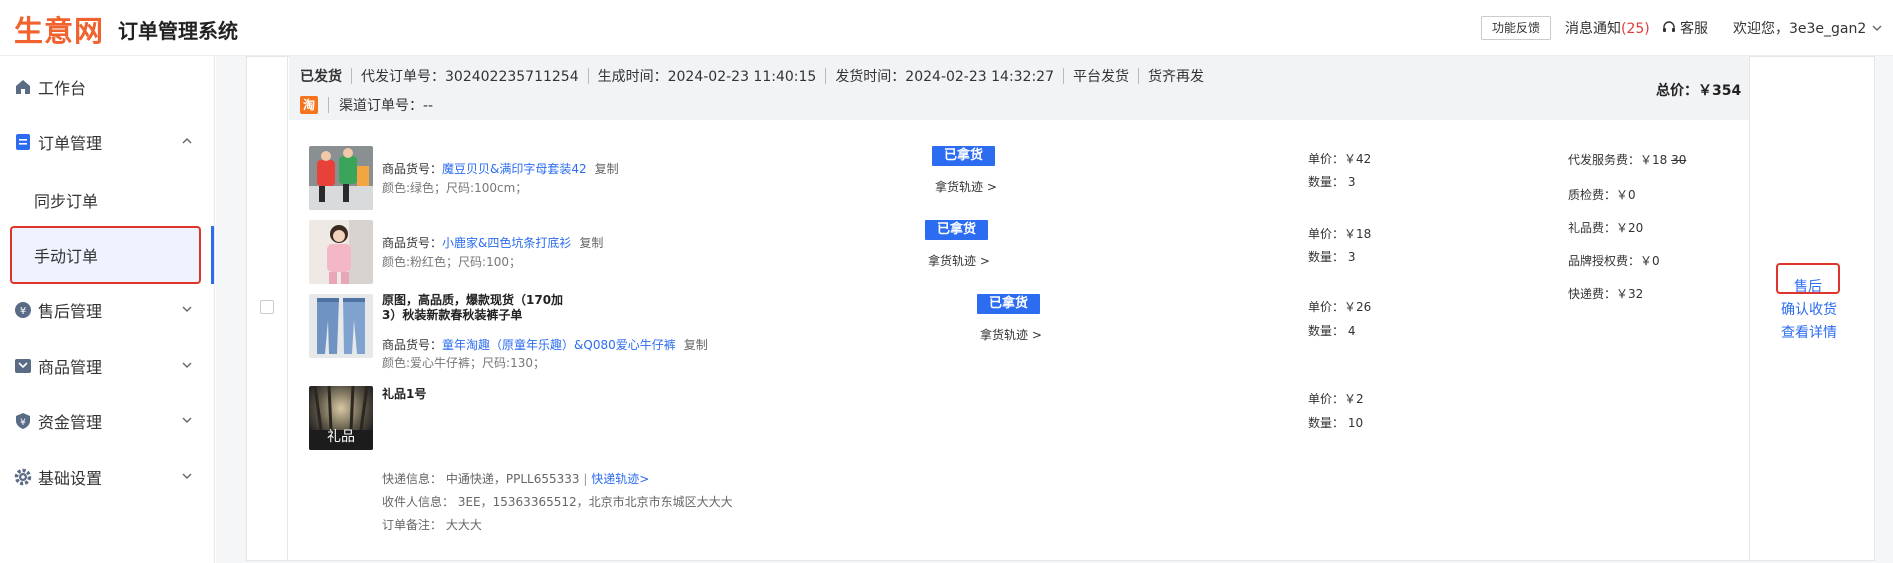 The width and height of the screenshot is (1893, 563). What do you see at coordinates (66, 256) in the screenshot?
I see `sidebar-item-label: 手动订单` at bounding box center [66, 256].